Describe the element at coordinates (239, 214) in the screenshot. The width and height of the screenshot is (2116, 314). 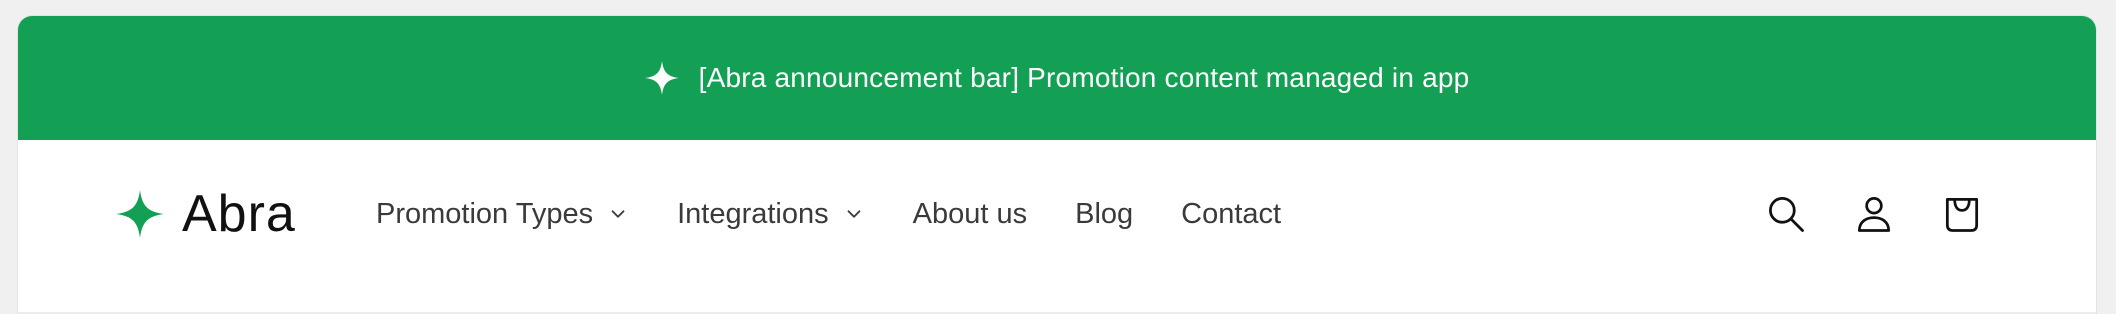
I see `logo-text: Abra` at that location.